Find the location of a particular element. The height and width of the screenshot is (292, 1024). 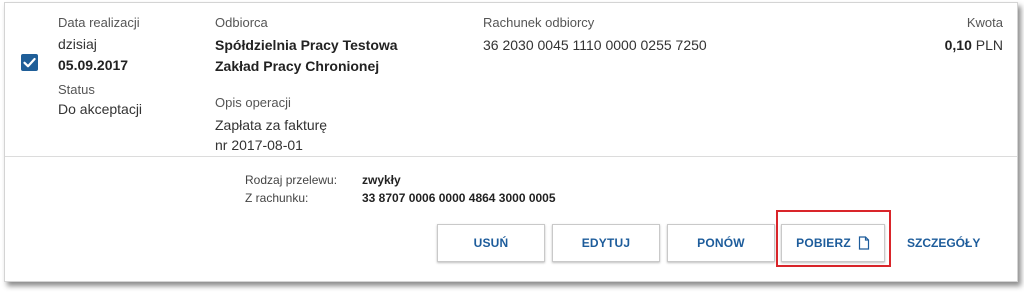

status-label: Status is located at coordinates (76, 89).